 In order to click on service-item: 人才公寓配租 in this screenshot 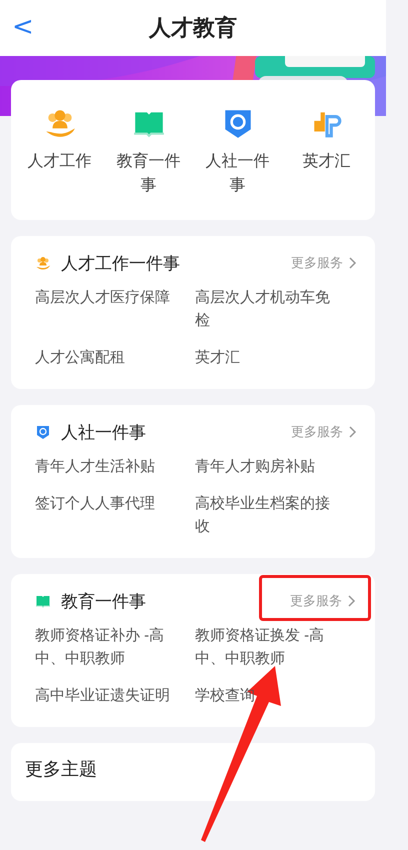, I will do `click(80, 357)`.